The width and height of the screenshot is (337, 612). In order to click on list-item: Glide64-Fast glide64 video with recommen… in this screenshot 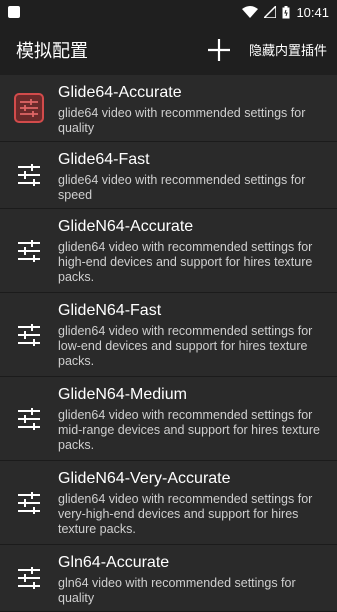, I will do `click(168, 175)`.